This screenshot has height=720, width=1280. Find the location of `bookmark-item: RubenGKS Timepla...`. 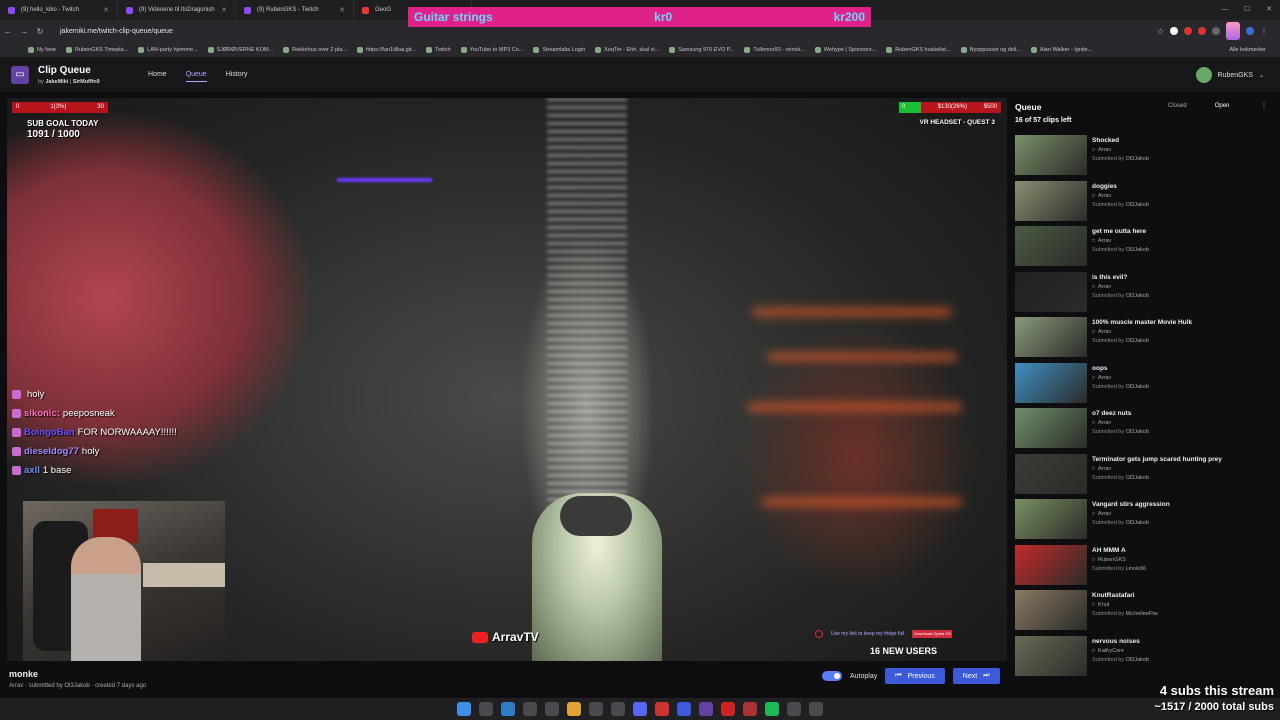

bookmark-item: RubenGKS Timepla... is located at coordinates (96, 49).